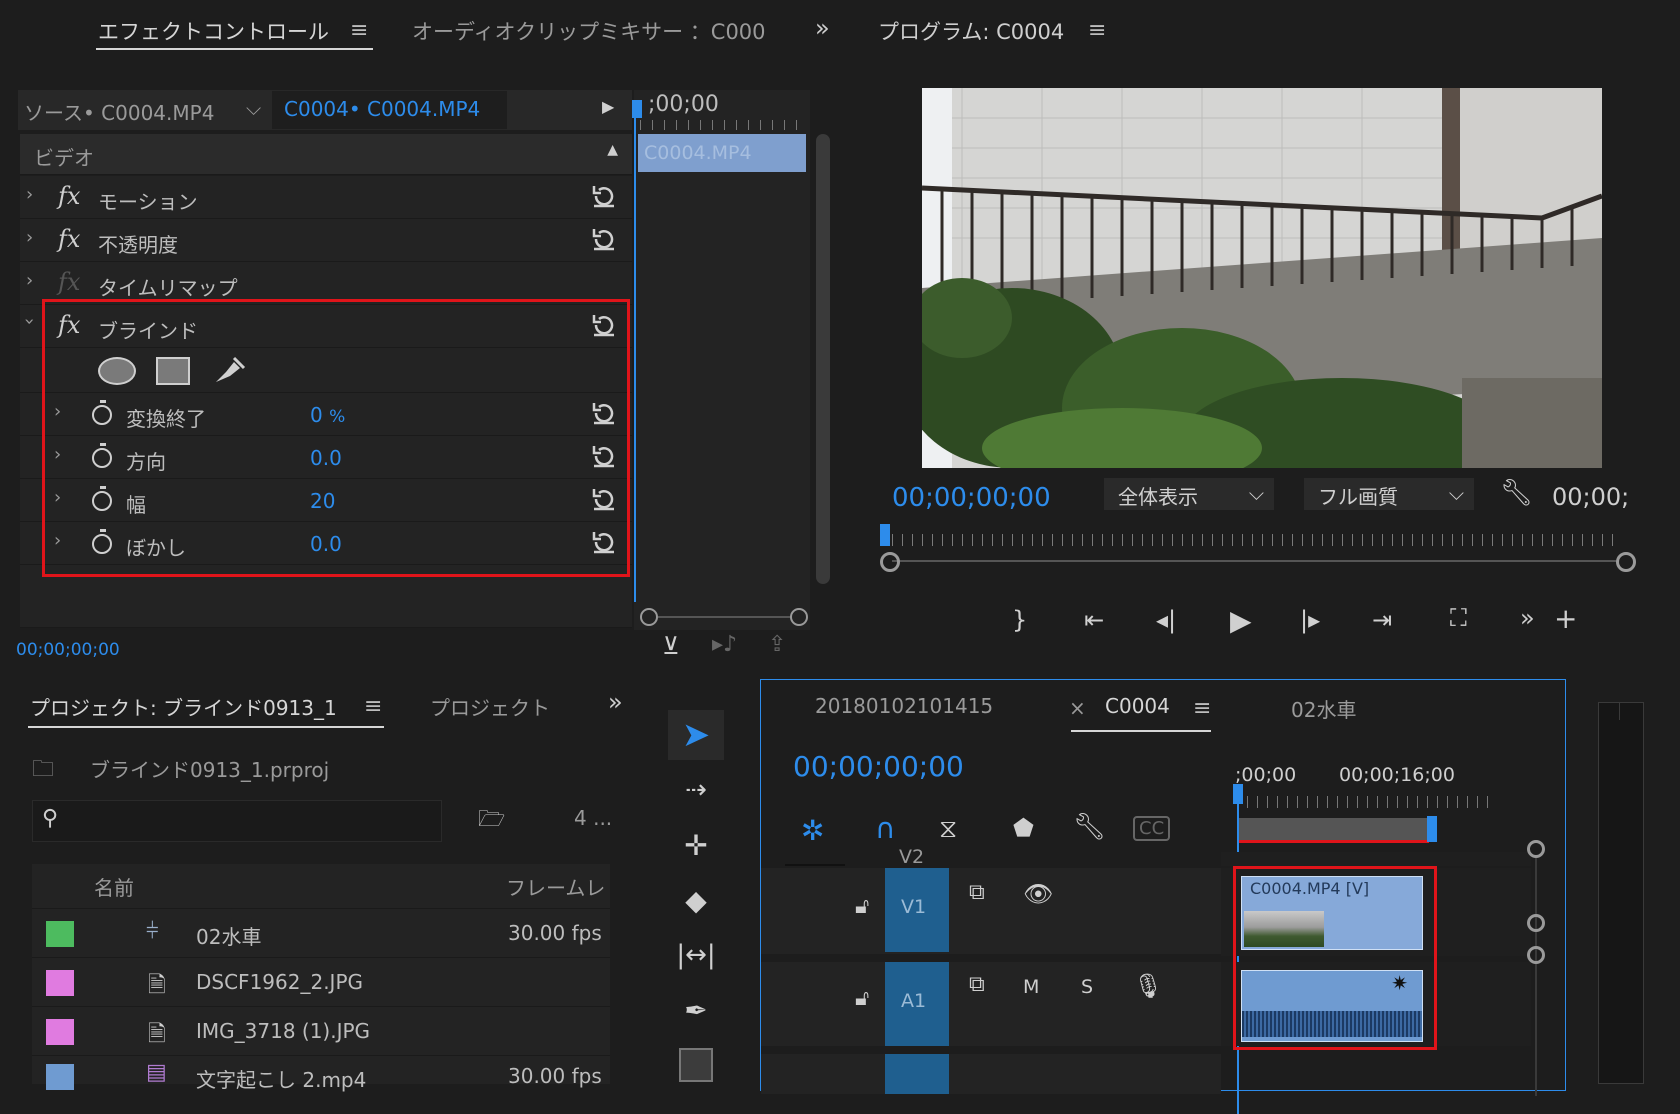 This screenshot has height=1114, width=1680. What do you see at coordinates (321, 1030) in the screenshot?
I see `list-item: 🗎︎ IMG_3718 (1).JPG` at bounding box center [321, 1030].